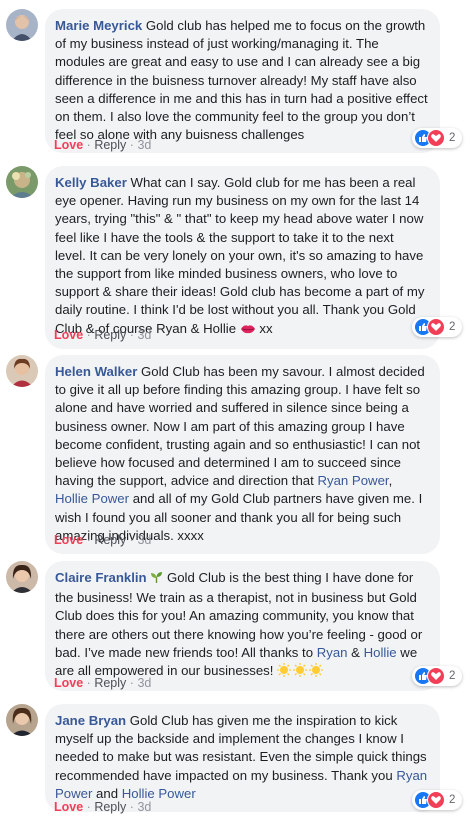 This screenshot has height=823, width=474. Describe the element at coordinates (91, 182) in the screenshot. I see `comment-author: Kelly Baker` at that location.